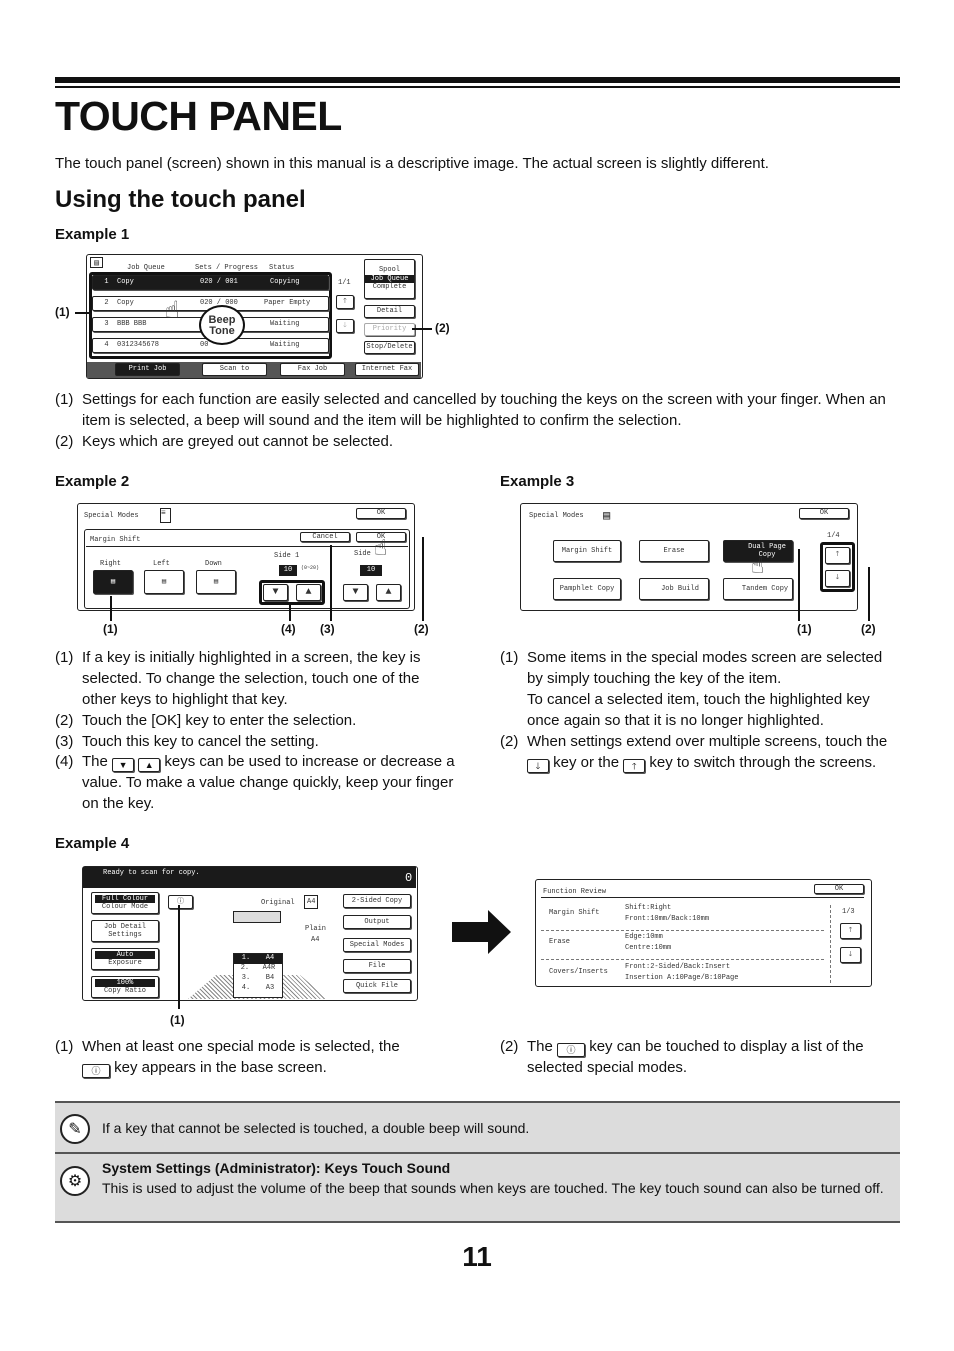 The image size is (954, 1351). What do you see at coordinates (389, 329) in the screenshot?
I see `priority-button: Priority` at bounding box center [389, 329].